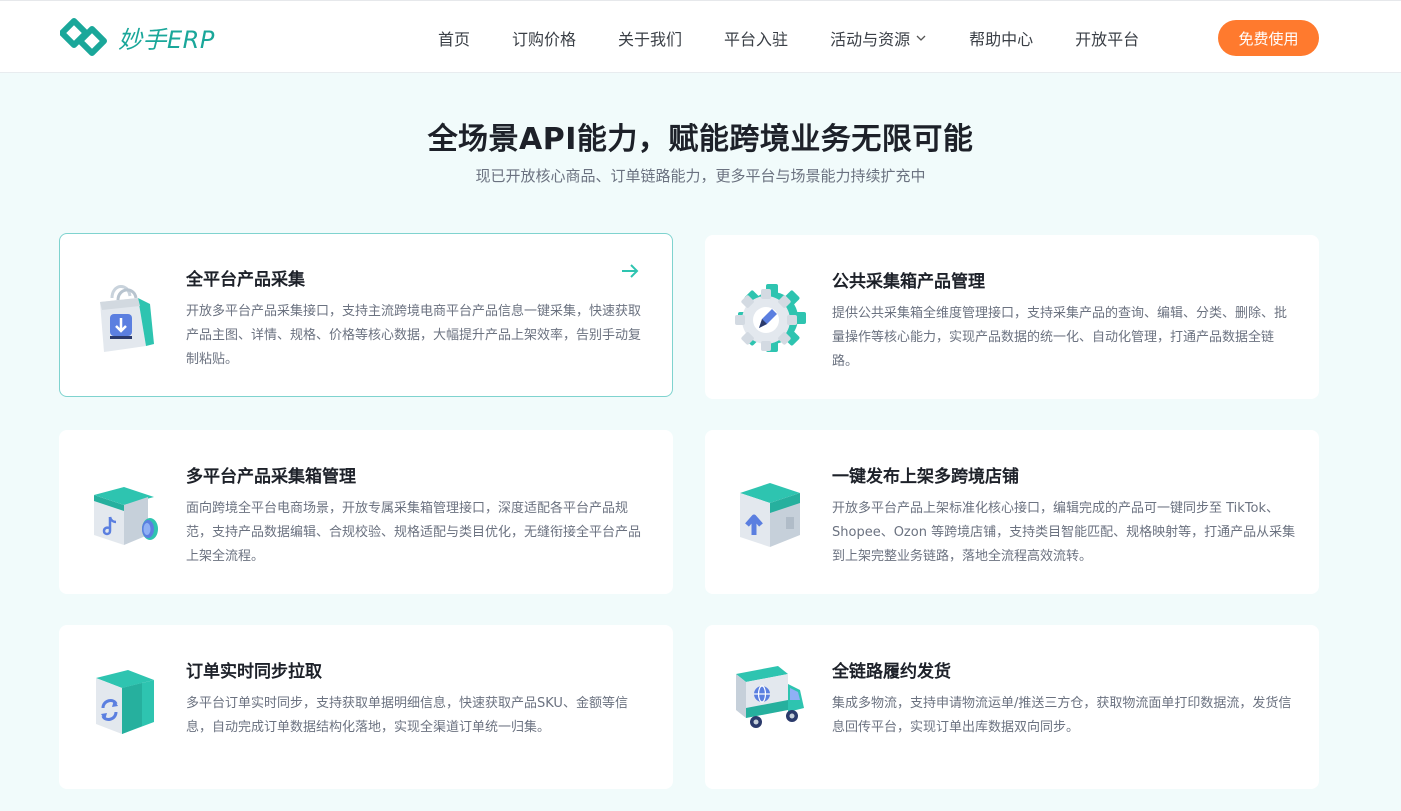 The image size is (1401, 811). Describe the element at coordinates (770, 697) in the screenshot. I see `delivery-truck-icon` at that location.